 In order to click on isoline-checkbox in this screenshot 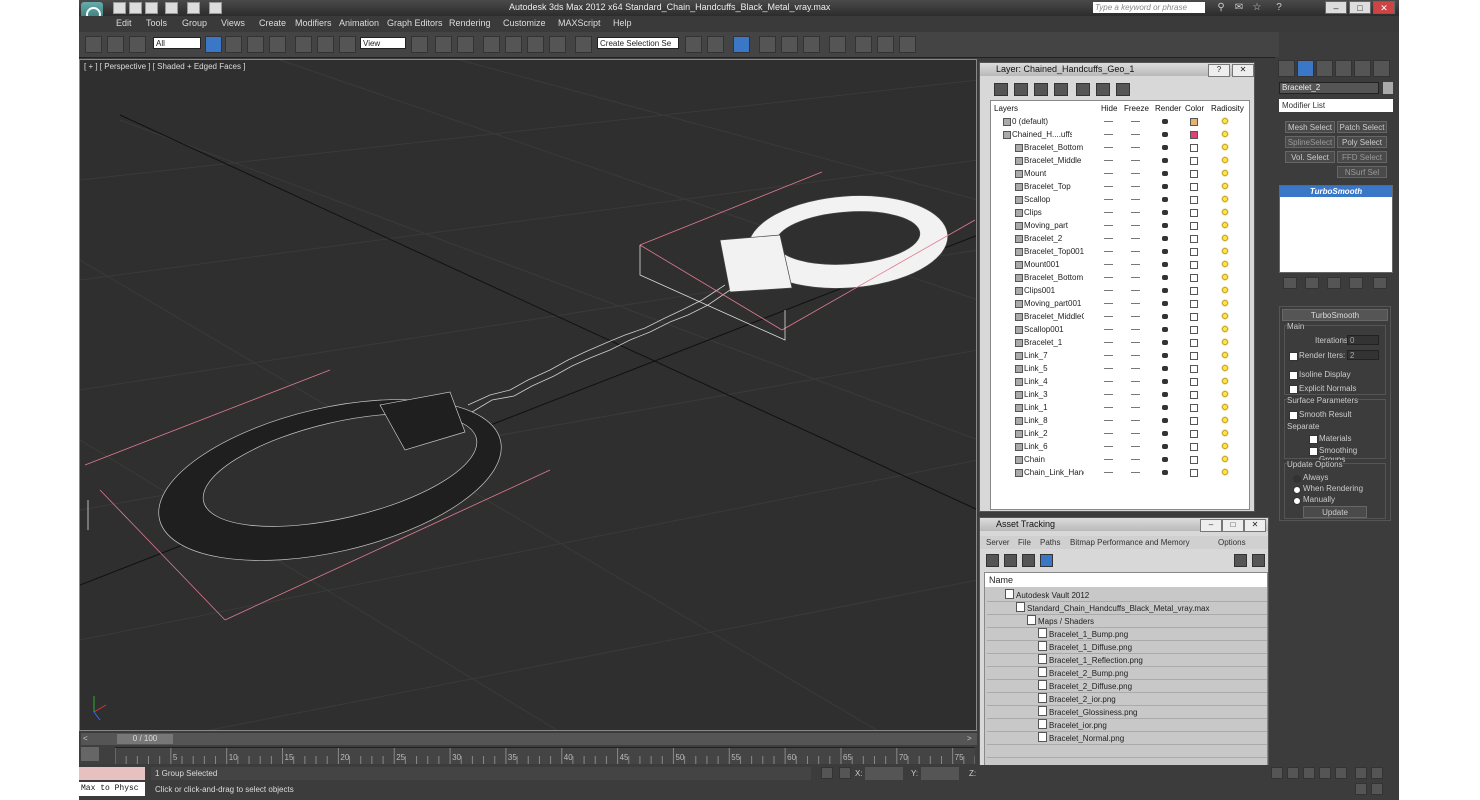, I will do `click(1293, 375)`.